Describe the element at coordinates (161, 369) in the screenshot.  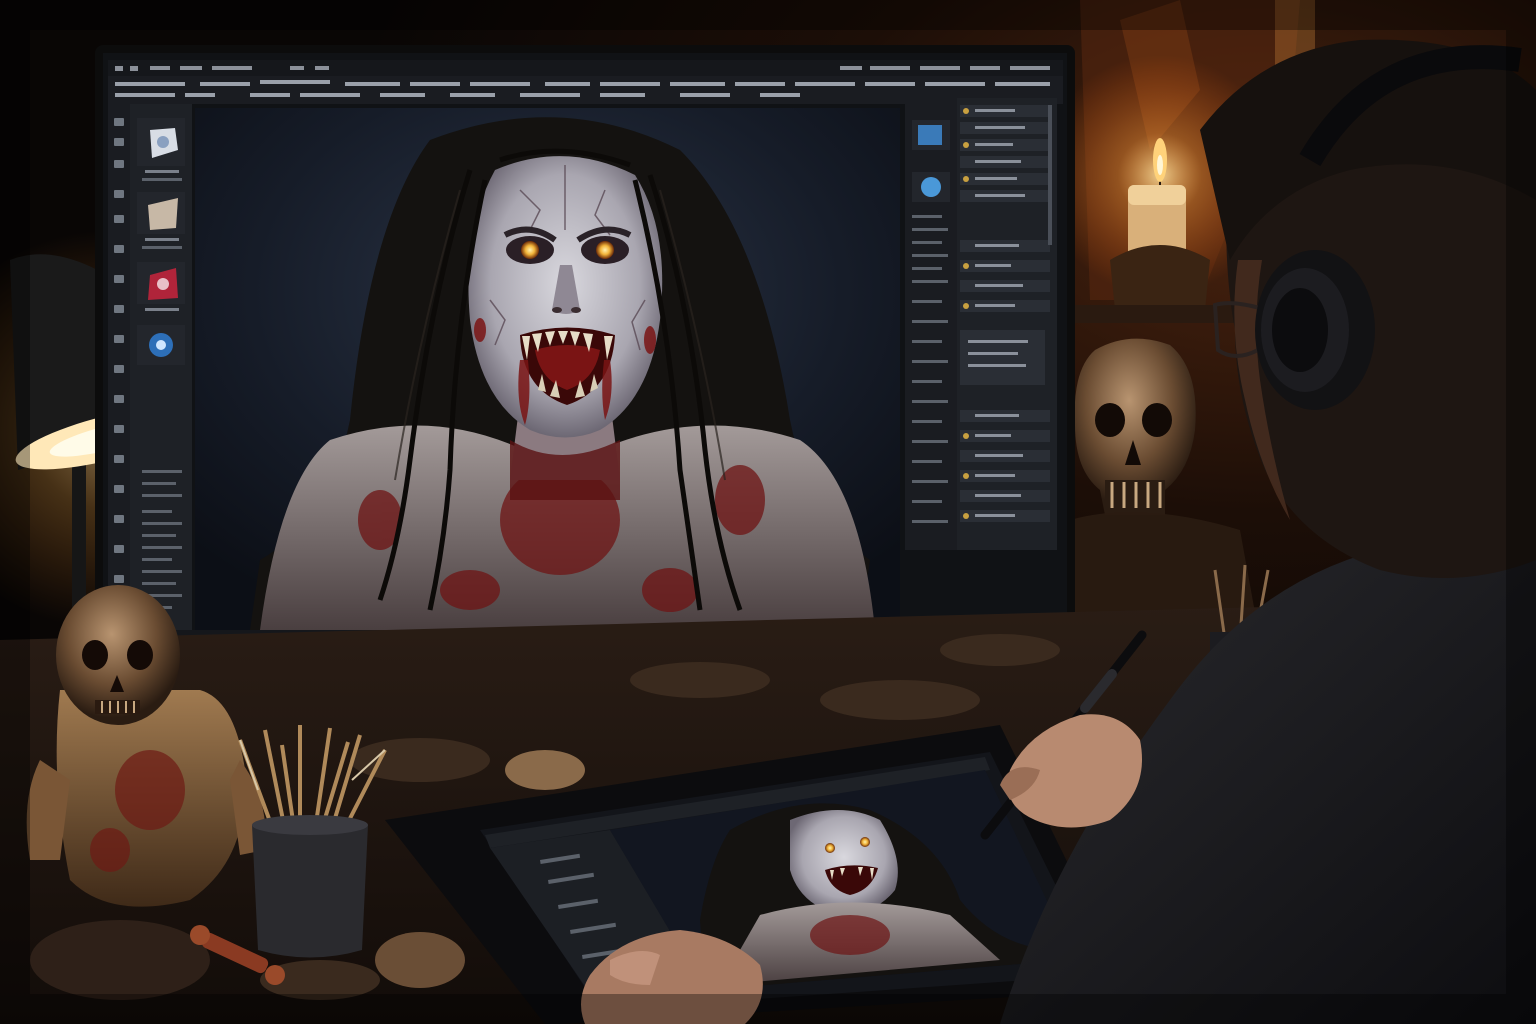
I see `assets-panel` at that location.